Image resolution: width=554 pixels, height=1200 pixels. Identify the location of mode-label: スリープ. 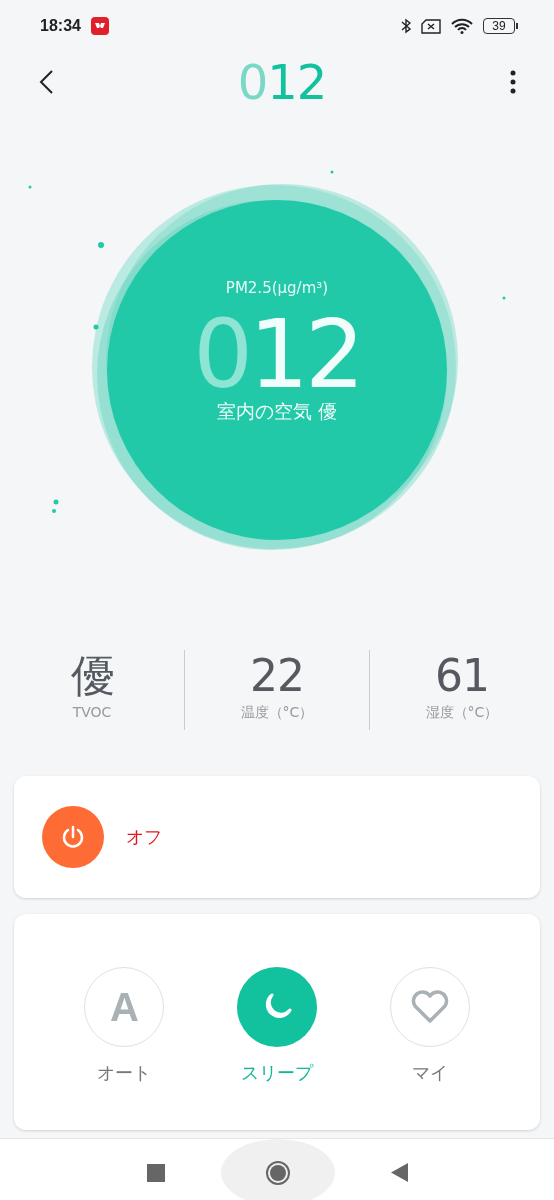
(277, 1073).